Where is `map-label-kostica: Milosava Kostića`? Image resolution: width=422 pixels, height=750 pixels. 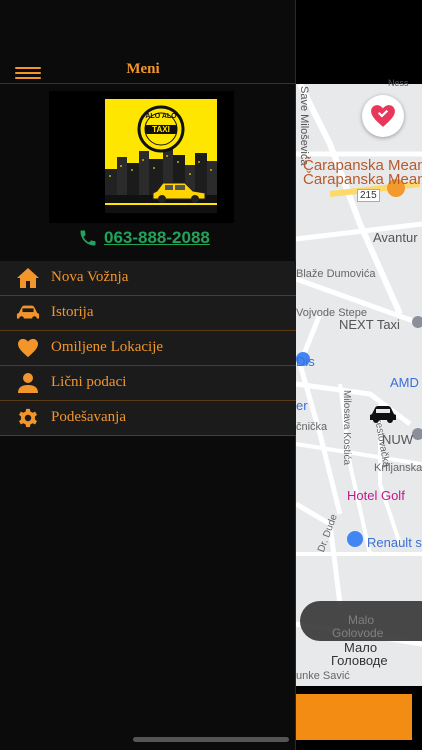
map-label-kostica: Milosava Kostića is located at coordinates (346, 428).